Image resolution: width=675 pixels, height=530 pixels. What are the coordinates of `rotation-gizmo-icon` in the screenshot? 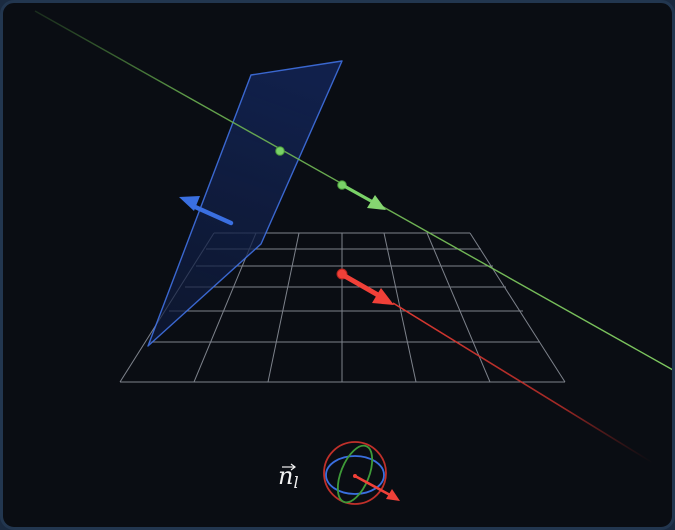 It's located at (361, 474).